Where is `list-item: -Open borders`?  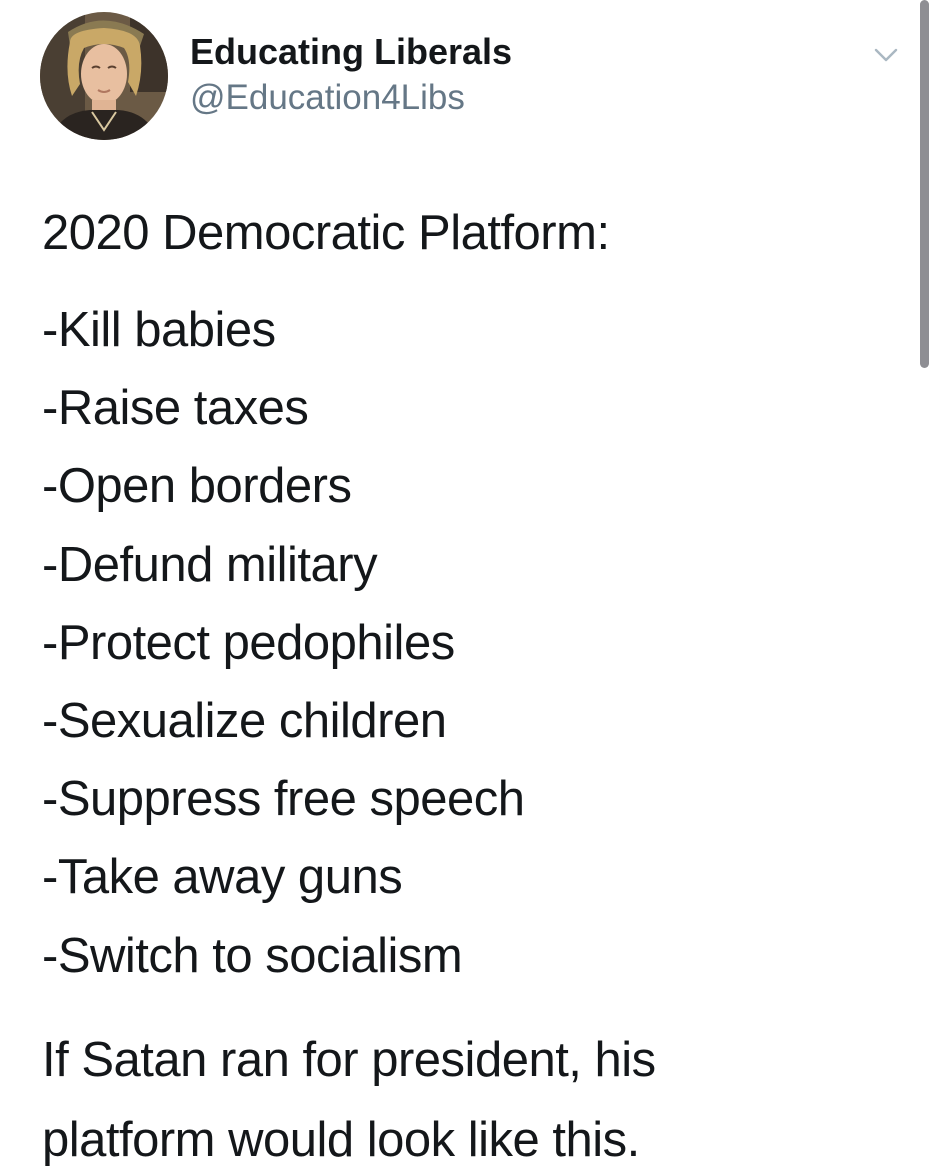 list-item: -Open borders is located at coordinates (197, 486).